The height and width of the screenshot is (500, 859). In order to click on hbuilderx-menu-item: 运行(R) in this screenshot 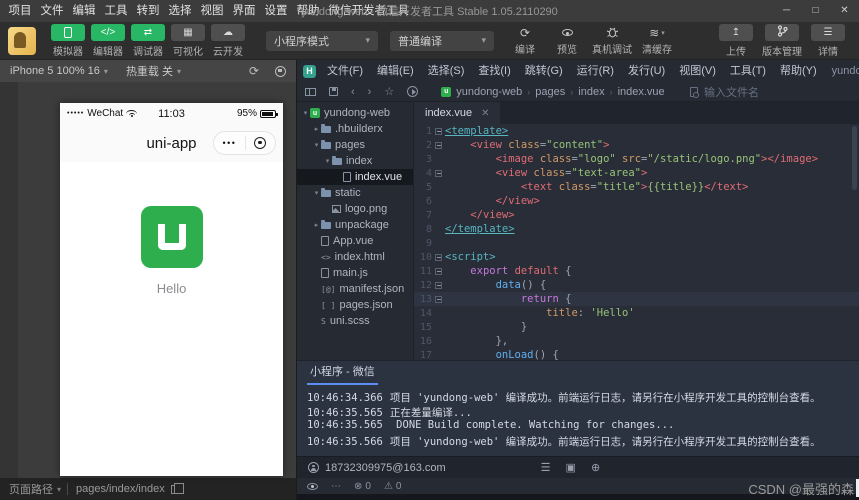, I will do `click(595, 71)`.